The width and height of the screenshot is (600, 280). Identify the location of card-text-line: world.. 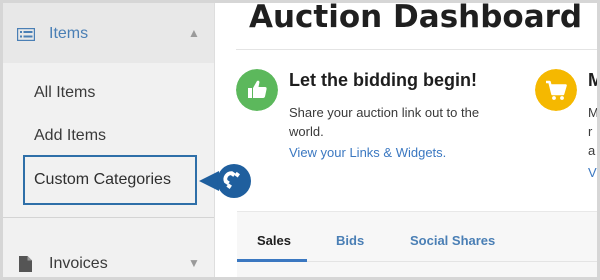
(306, 131).